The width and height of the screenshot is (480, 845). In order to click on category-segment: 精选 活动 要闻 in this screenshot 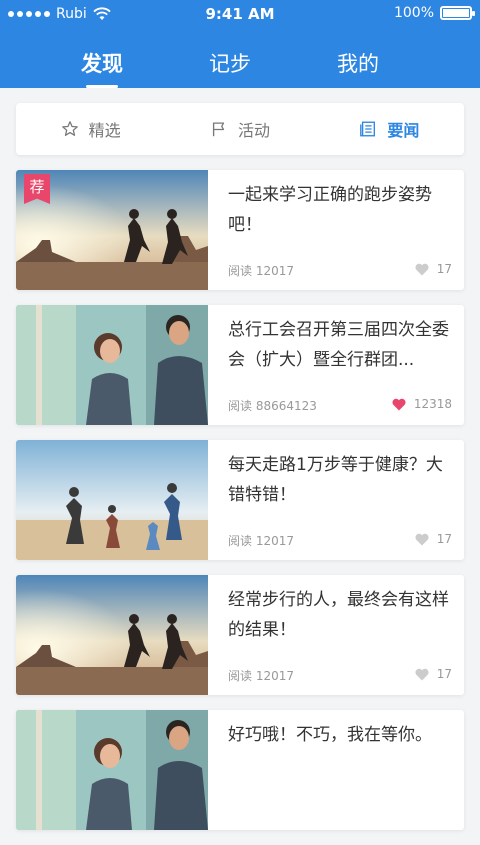, I will do `click(240, 129)`.